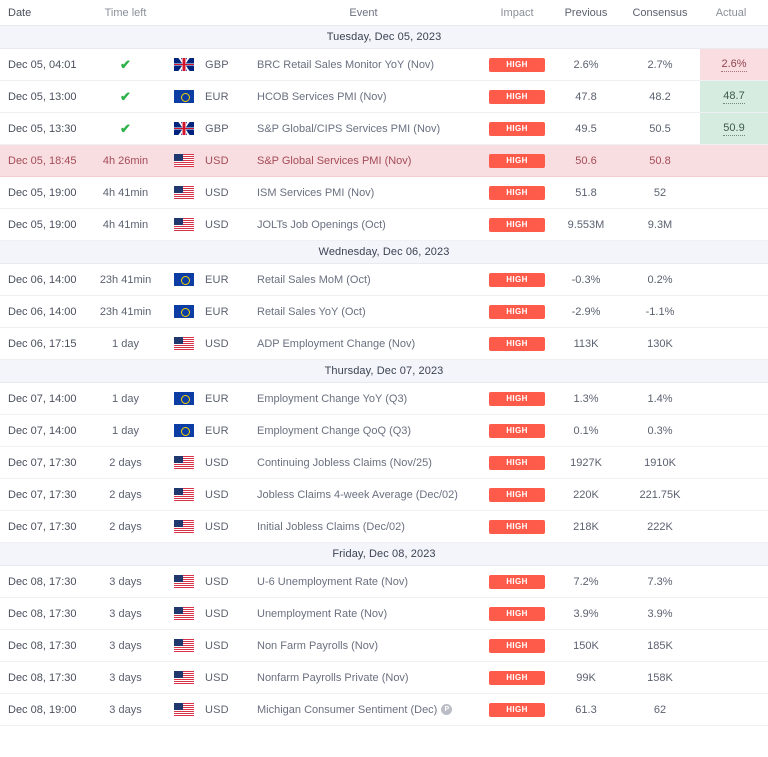  I want to click on event-name-text: U-6 Unemployment Rate (Nov), so click(332, 581).